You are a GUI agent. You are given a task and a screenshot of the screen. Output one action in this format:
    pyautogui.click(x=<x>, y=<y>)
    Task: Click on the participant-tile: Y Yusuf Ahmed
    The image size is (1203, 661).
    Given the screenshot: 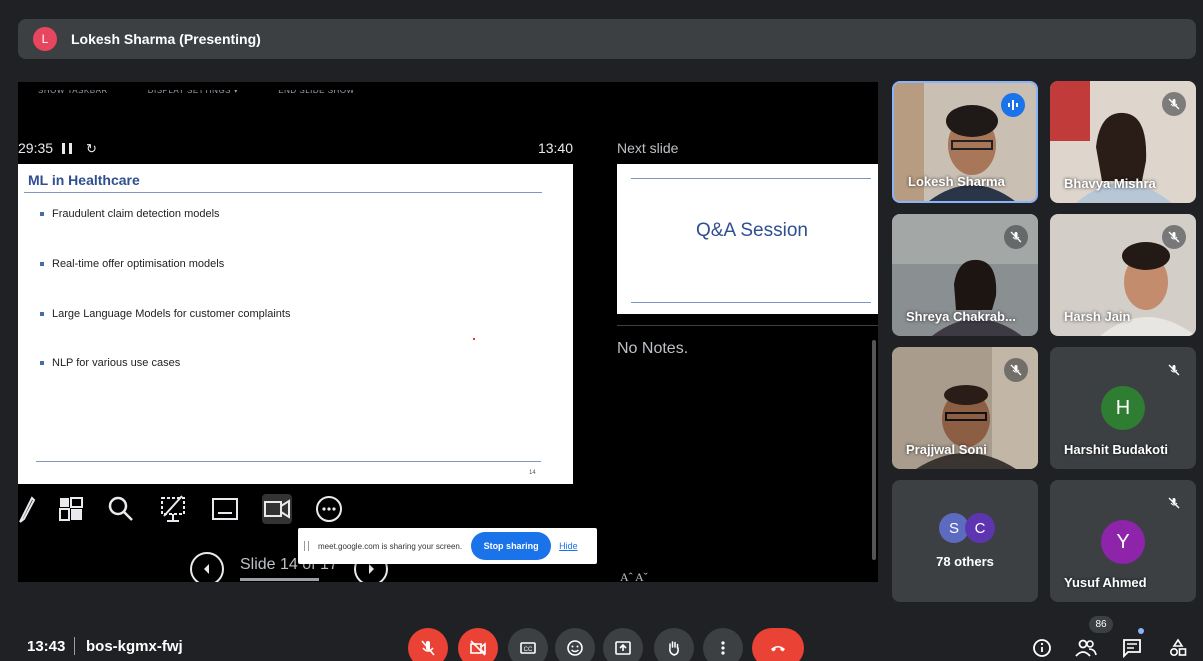 What is the action you would take?
    pyautogui.click(x=1123, y=541)
    